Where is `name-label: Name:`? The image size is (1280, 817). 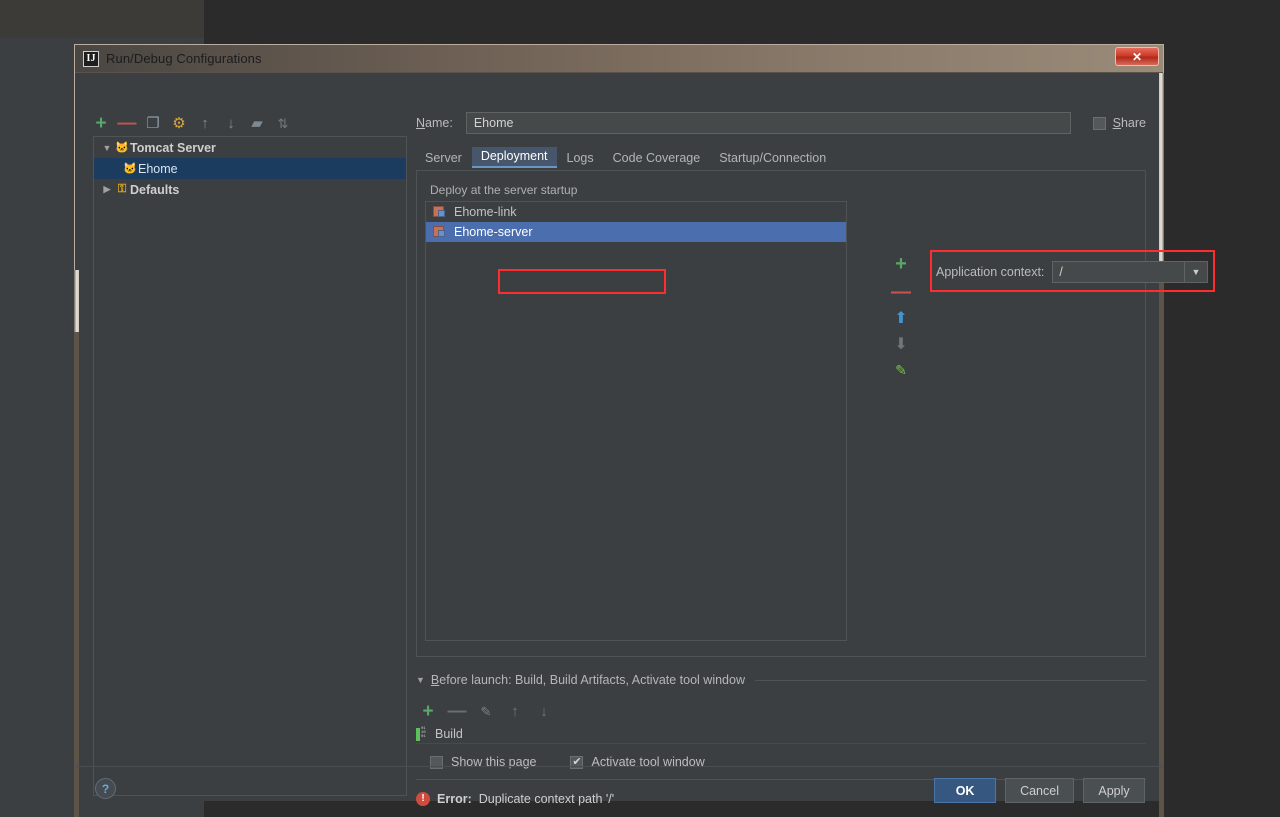 name-label: Name: is located at coordinates (434, 123).